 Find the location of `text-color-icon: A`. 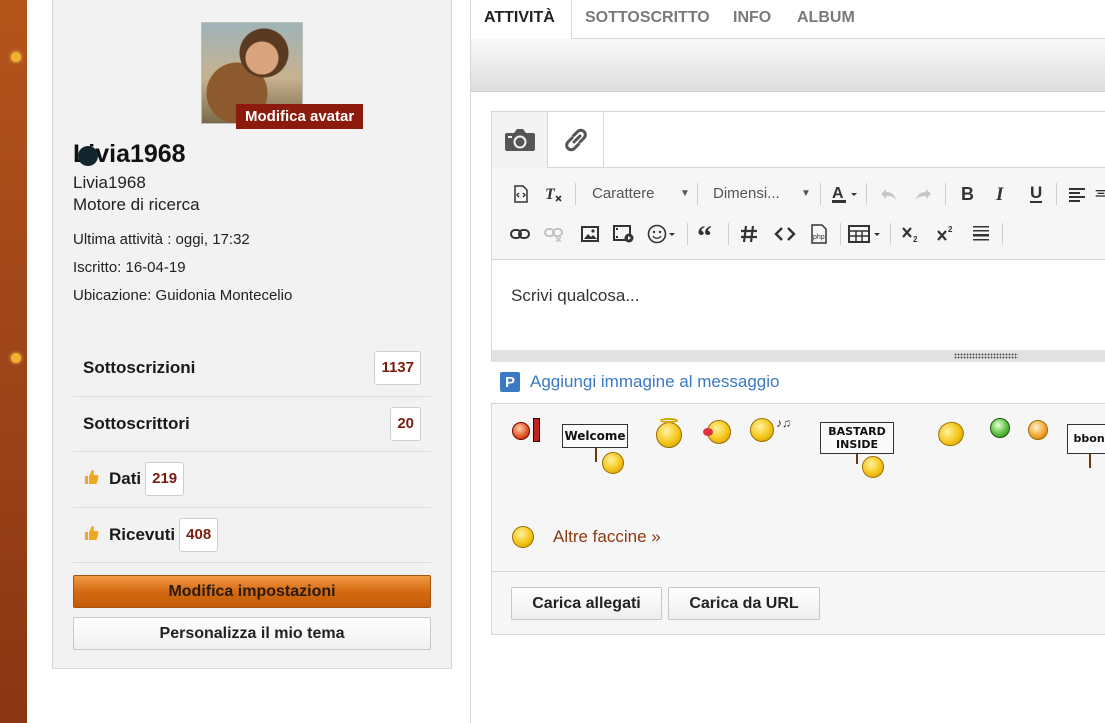

text-color-icon: A is located at coordinates (845, 194).